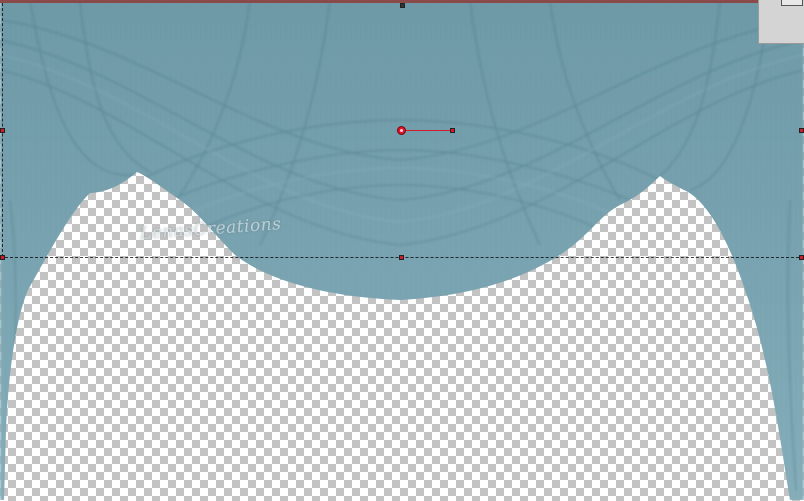  What do you see at coordinates (402, 5) in the screenshot?
I see `top-center-handle` at bounding box center [402, 5].